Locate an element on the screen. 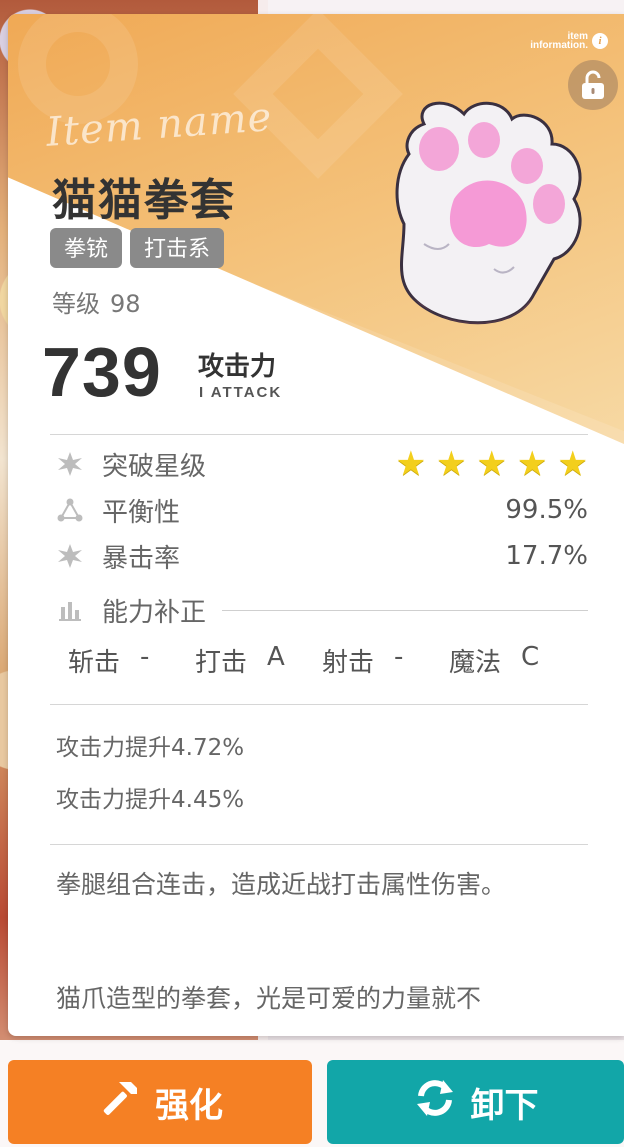 The height and width of the screenshot is (1147, 624). stat-breakthrough: 突破星级 ★ ★ ★ ★ ★ is located at coordinates (322, 464).